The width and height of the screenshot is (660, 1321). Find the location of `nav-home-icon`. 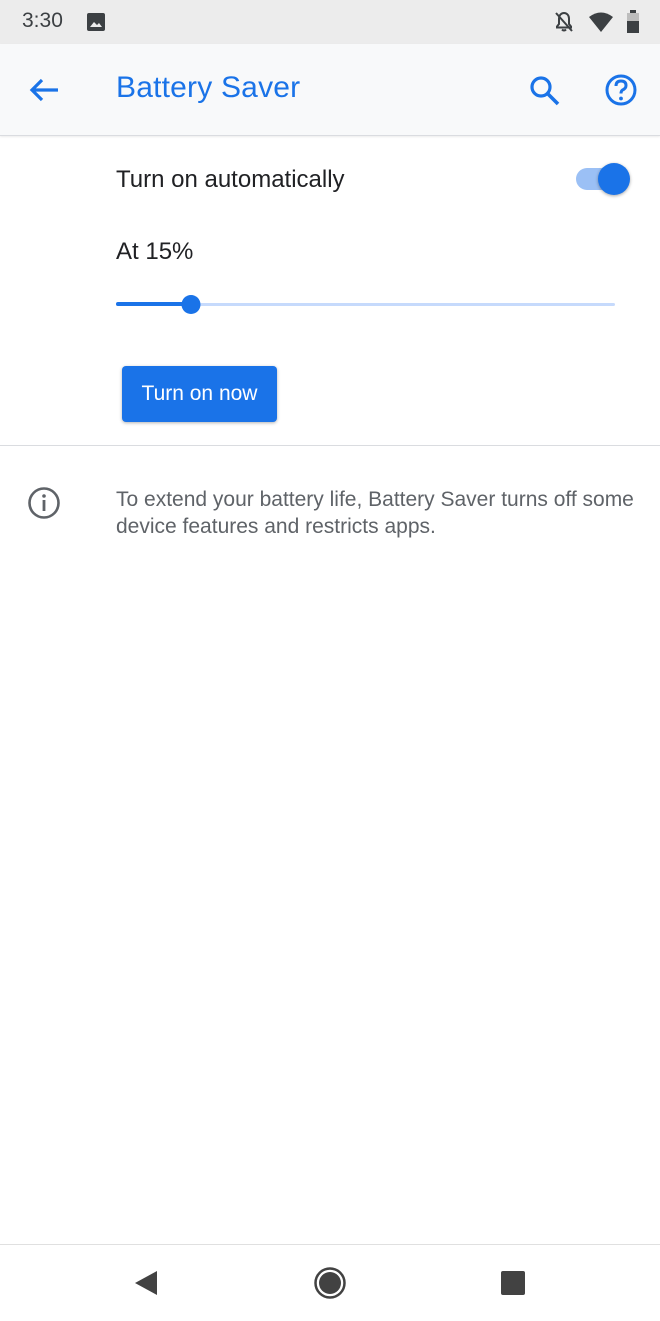

nav-home-icon is located at coordinates (330, 1283).